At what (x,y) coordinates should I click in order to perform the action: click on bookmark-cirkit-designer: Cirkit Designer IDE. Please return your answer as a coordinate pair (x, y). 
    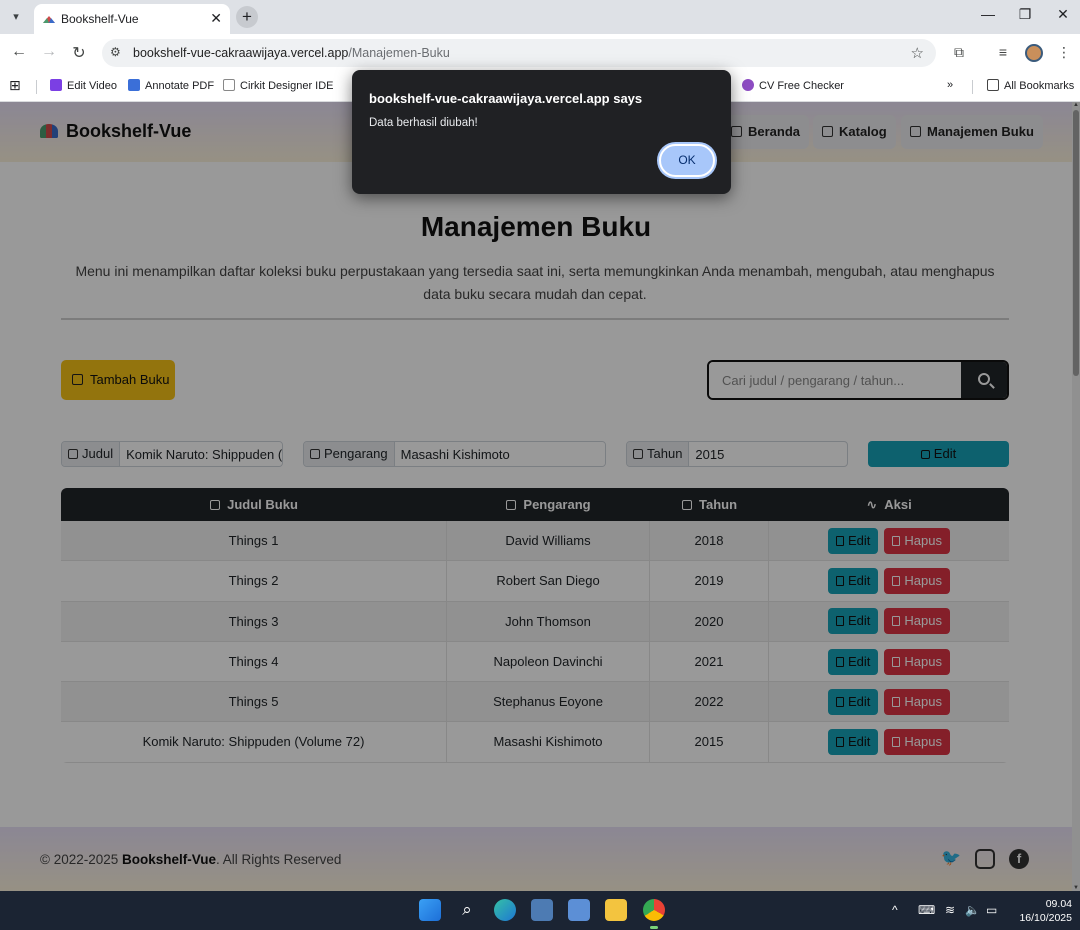
    Looking at the image, I should click on (278, 85).